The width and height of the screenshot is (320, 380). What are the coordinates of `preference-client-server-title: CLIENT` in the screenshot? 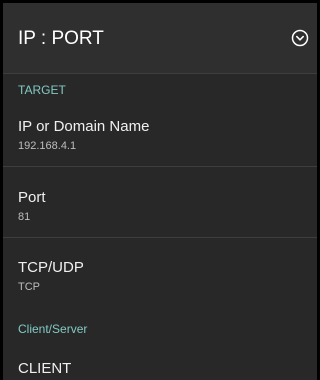 It's located at (45, 368).